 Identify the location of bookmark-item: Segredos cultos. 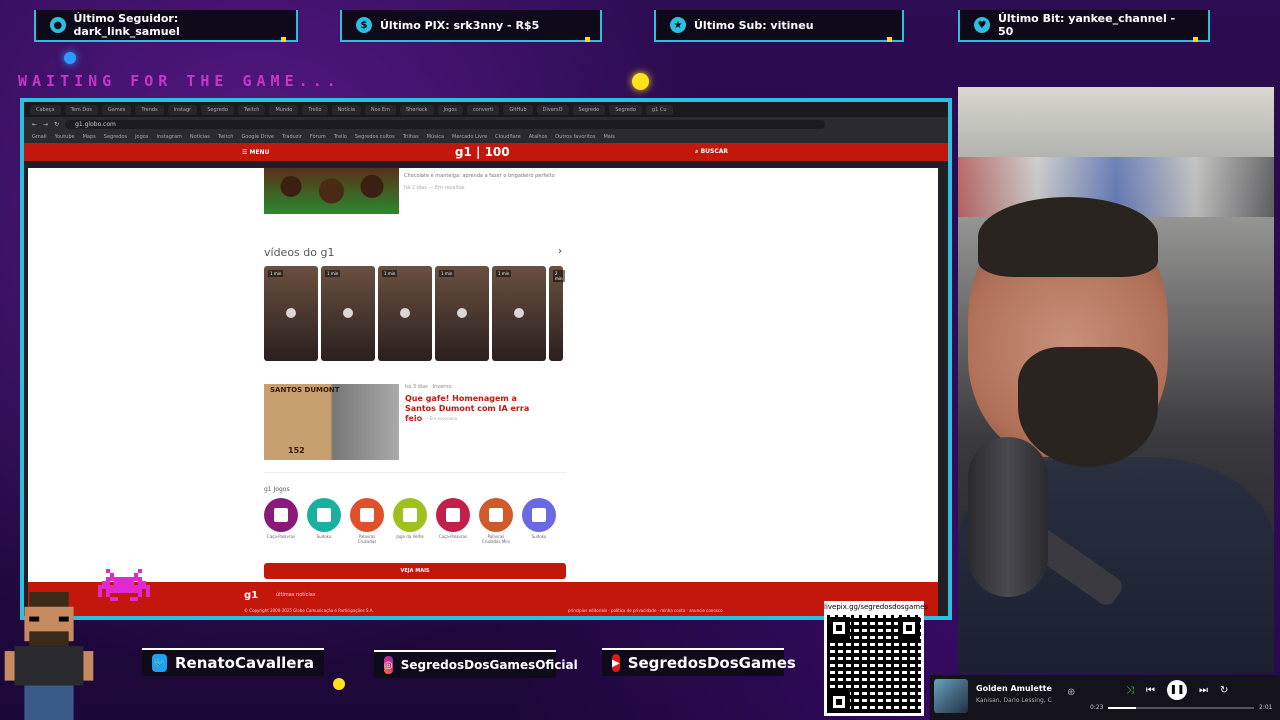
(375, 137).